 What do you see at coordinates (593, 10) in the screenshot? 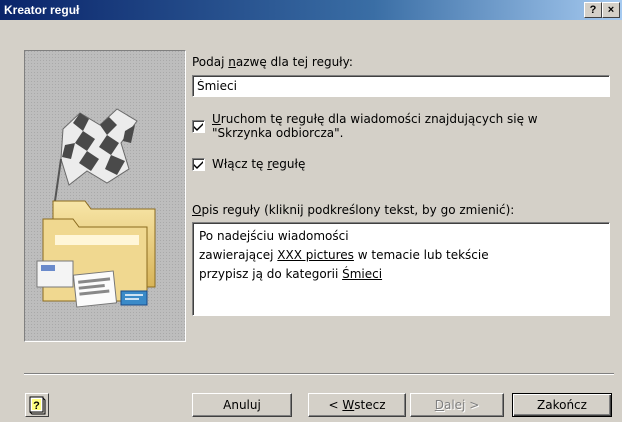
I see `title-help-button: ?` at bounding box center [593, 10].